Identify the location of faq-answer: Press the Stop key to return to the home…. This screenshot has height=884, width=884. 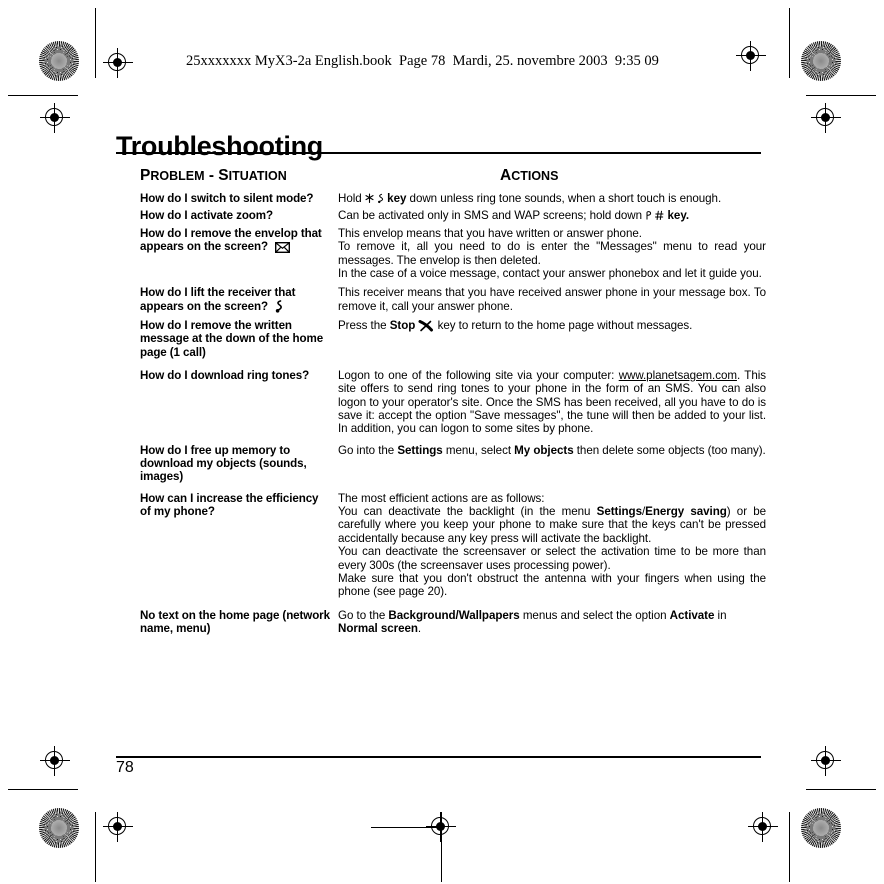
(515, 326).